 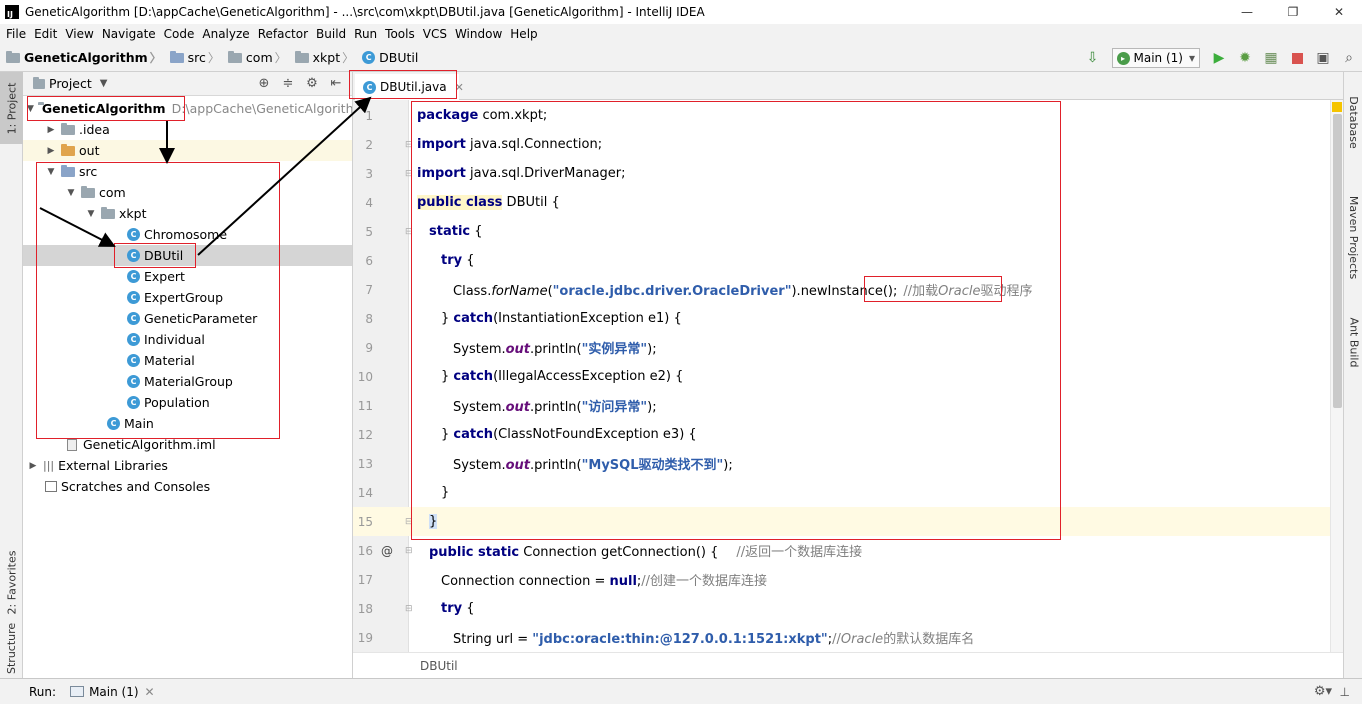 I want to click on search-everywhere-icon: ⌕, so click(x=1349, y=58).